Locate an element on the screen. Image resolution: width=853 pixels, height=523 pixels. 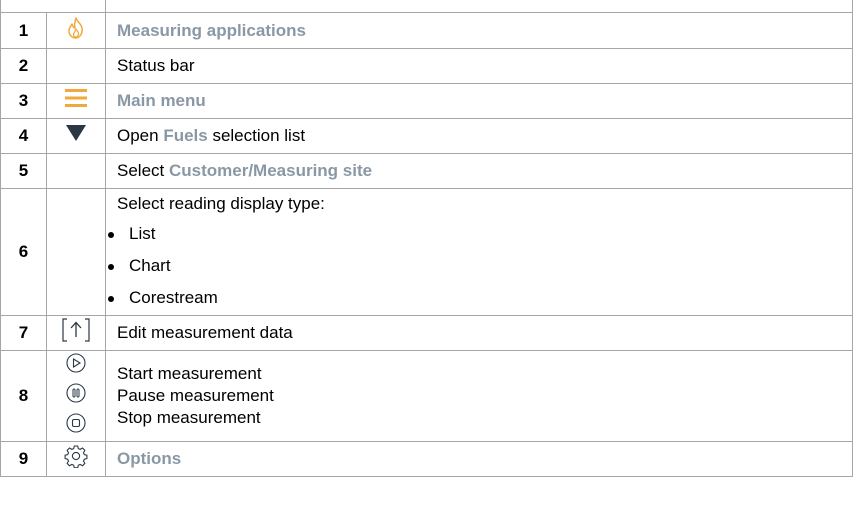
table-row: 2 Status bar is located at coordinates (426, 66).